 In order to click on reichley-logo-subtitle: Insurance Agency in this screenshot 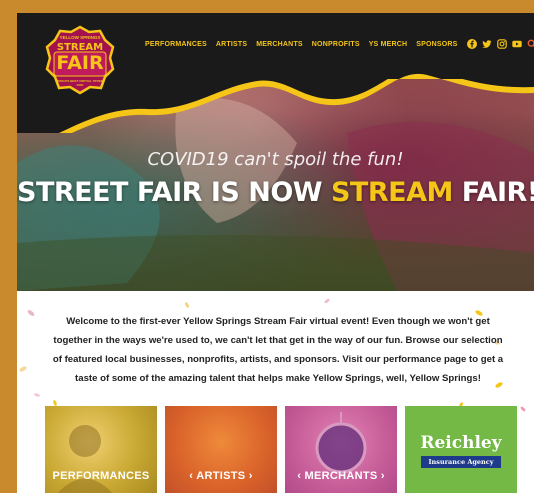, I will do `click(461, 462)`.